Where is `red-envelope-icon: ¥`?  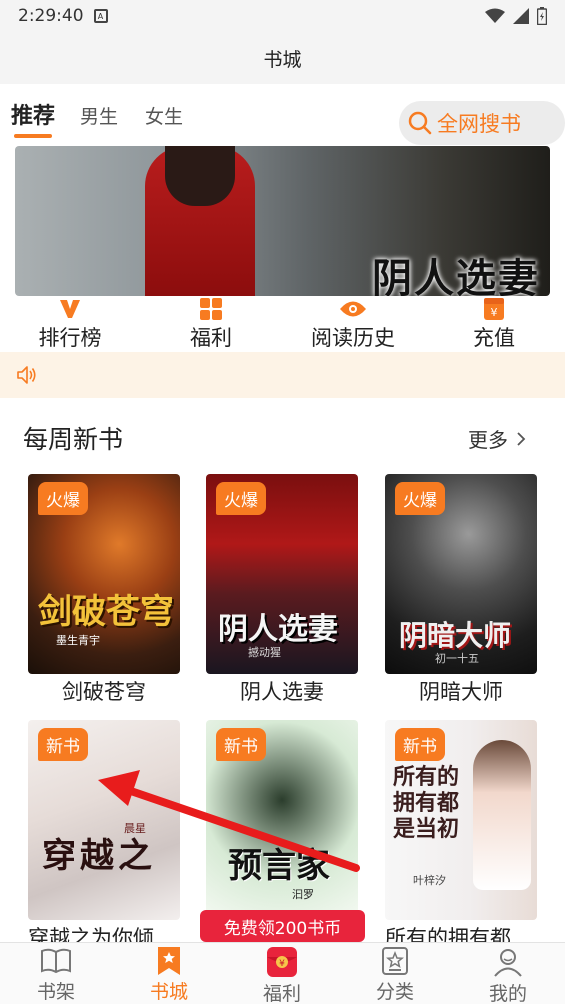
red-envelope-icon: ¥ is located at coordinates (282, 962).